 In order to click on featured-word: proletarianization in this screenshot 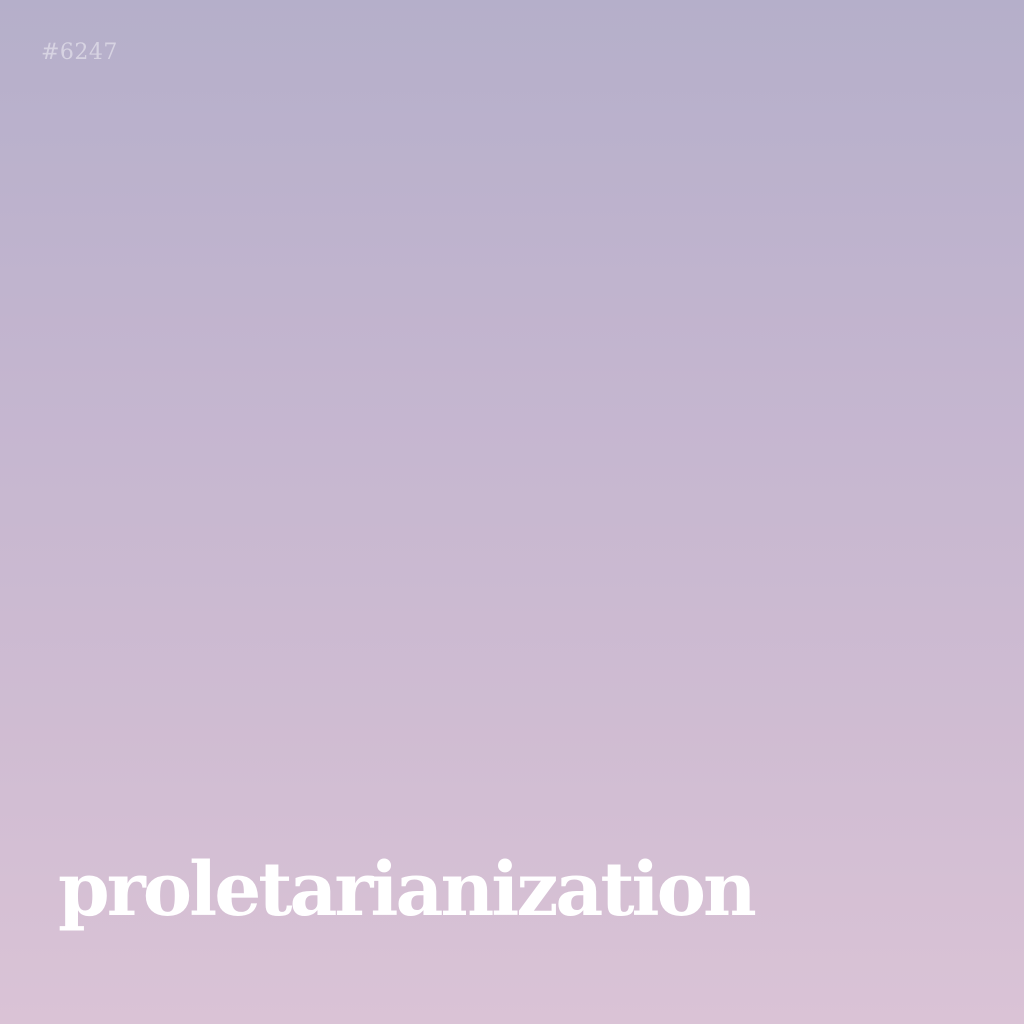, I will do `click(407, 890)`.